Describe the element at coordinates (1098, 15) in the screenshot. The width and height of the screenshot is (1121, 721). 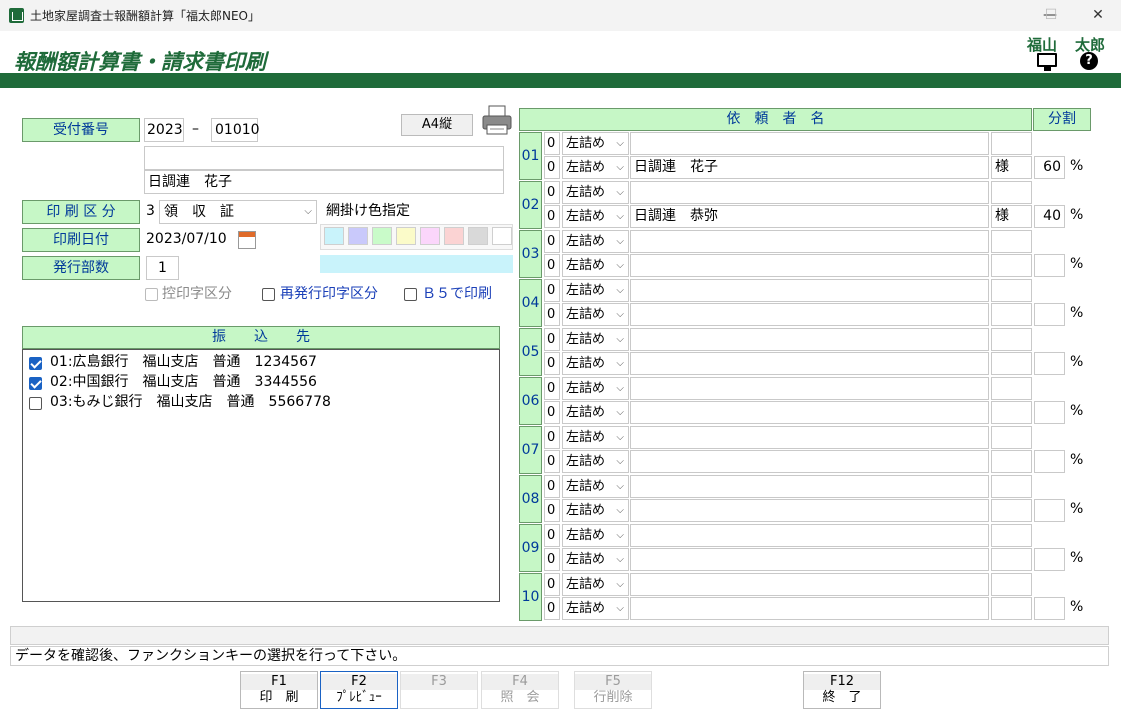
I see `close-button: ✕` at that location.